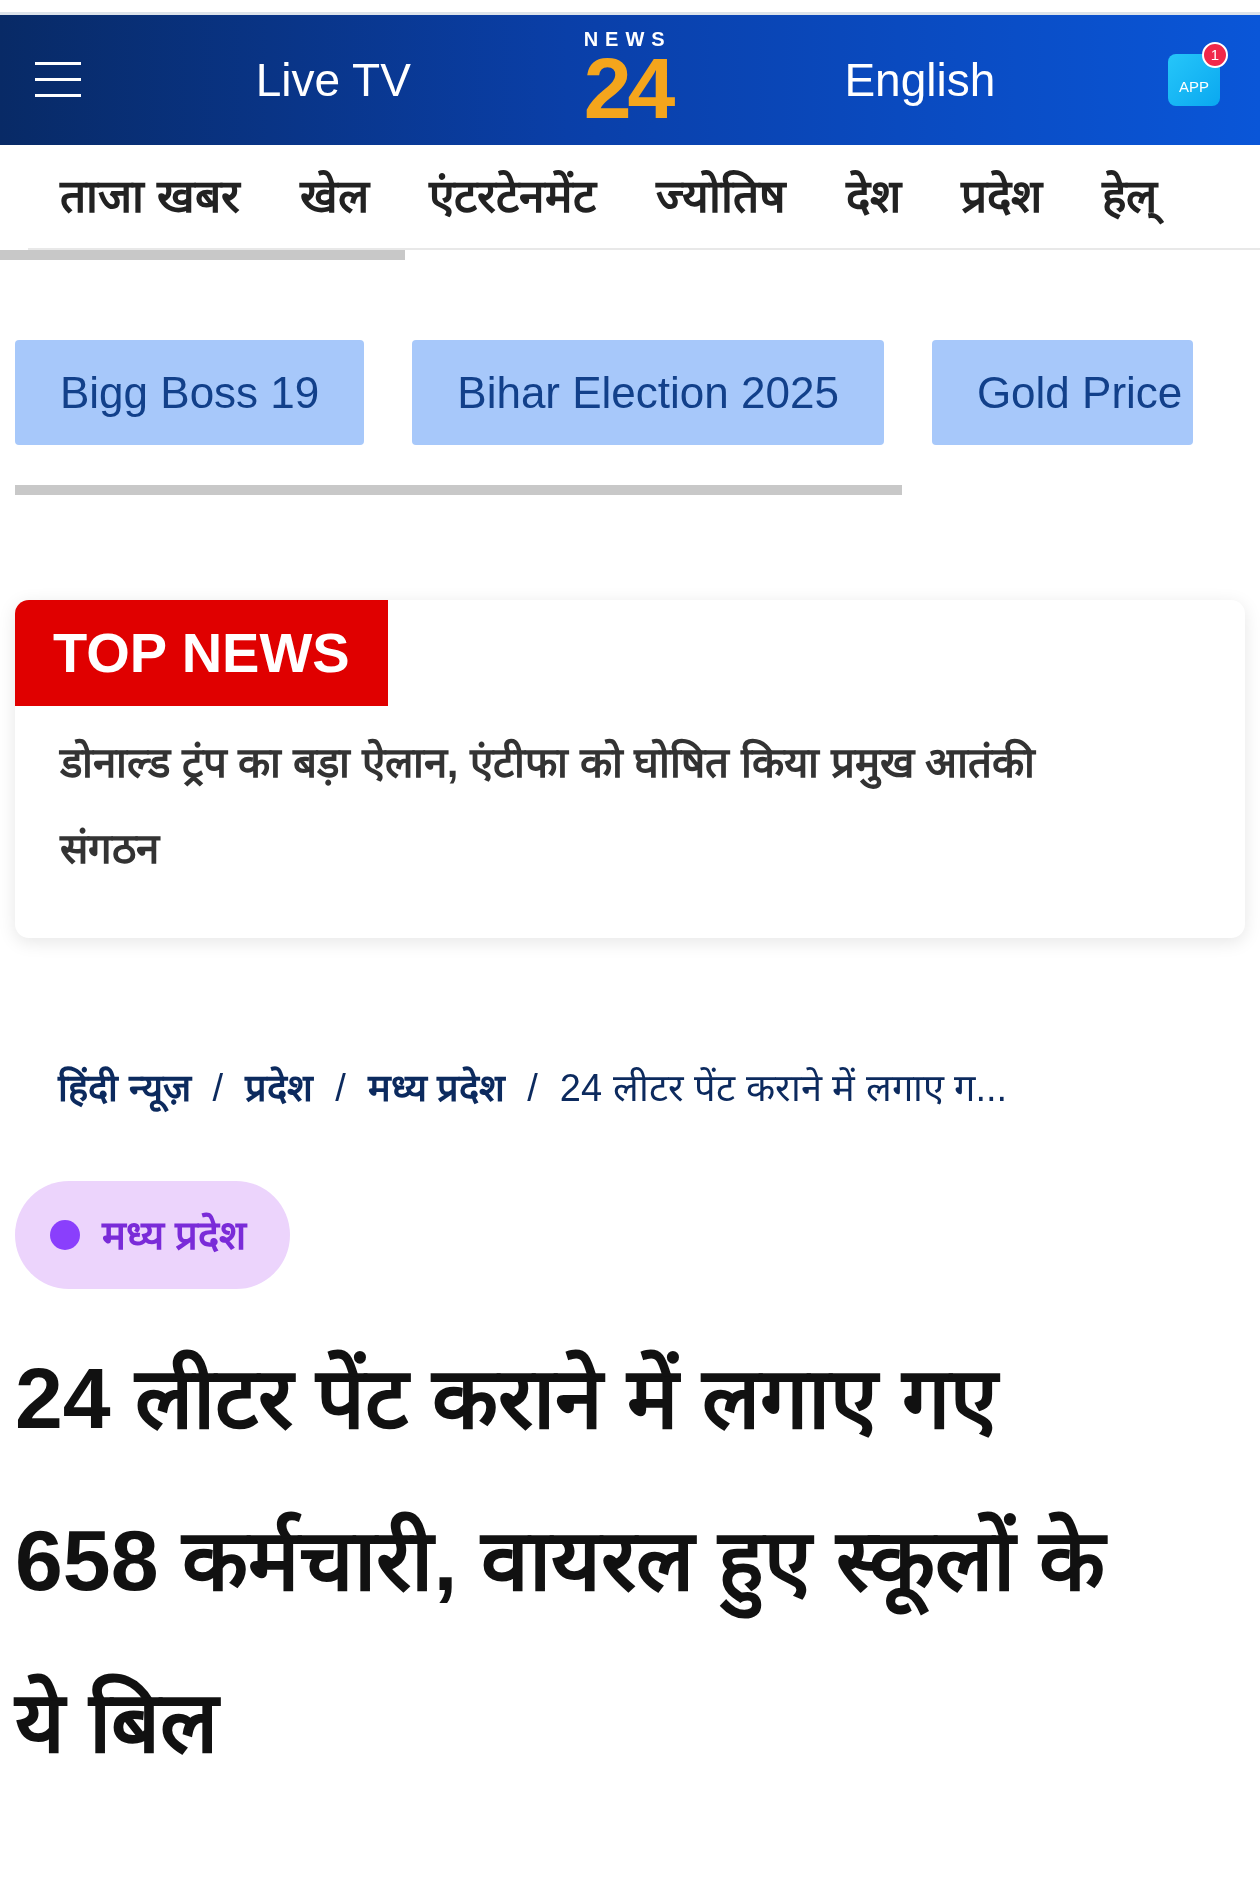 The width and height of the screenshot is (1260, 1880). Describe the element at coordinates (1062, 392) in the screenshot. I see `trending-tag: Gold Price` at that location.